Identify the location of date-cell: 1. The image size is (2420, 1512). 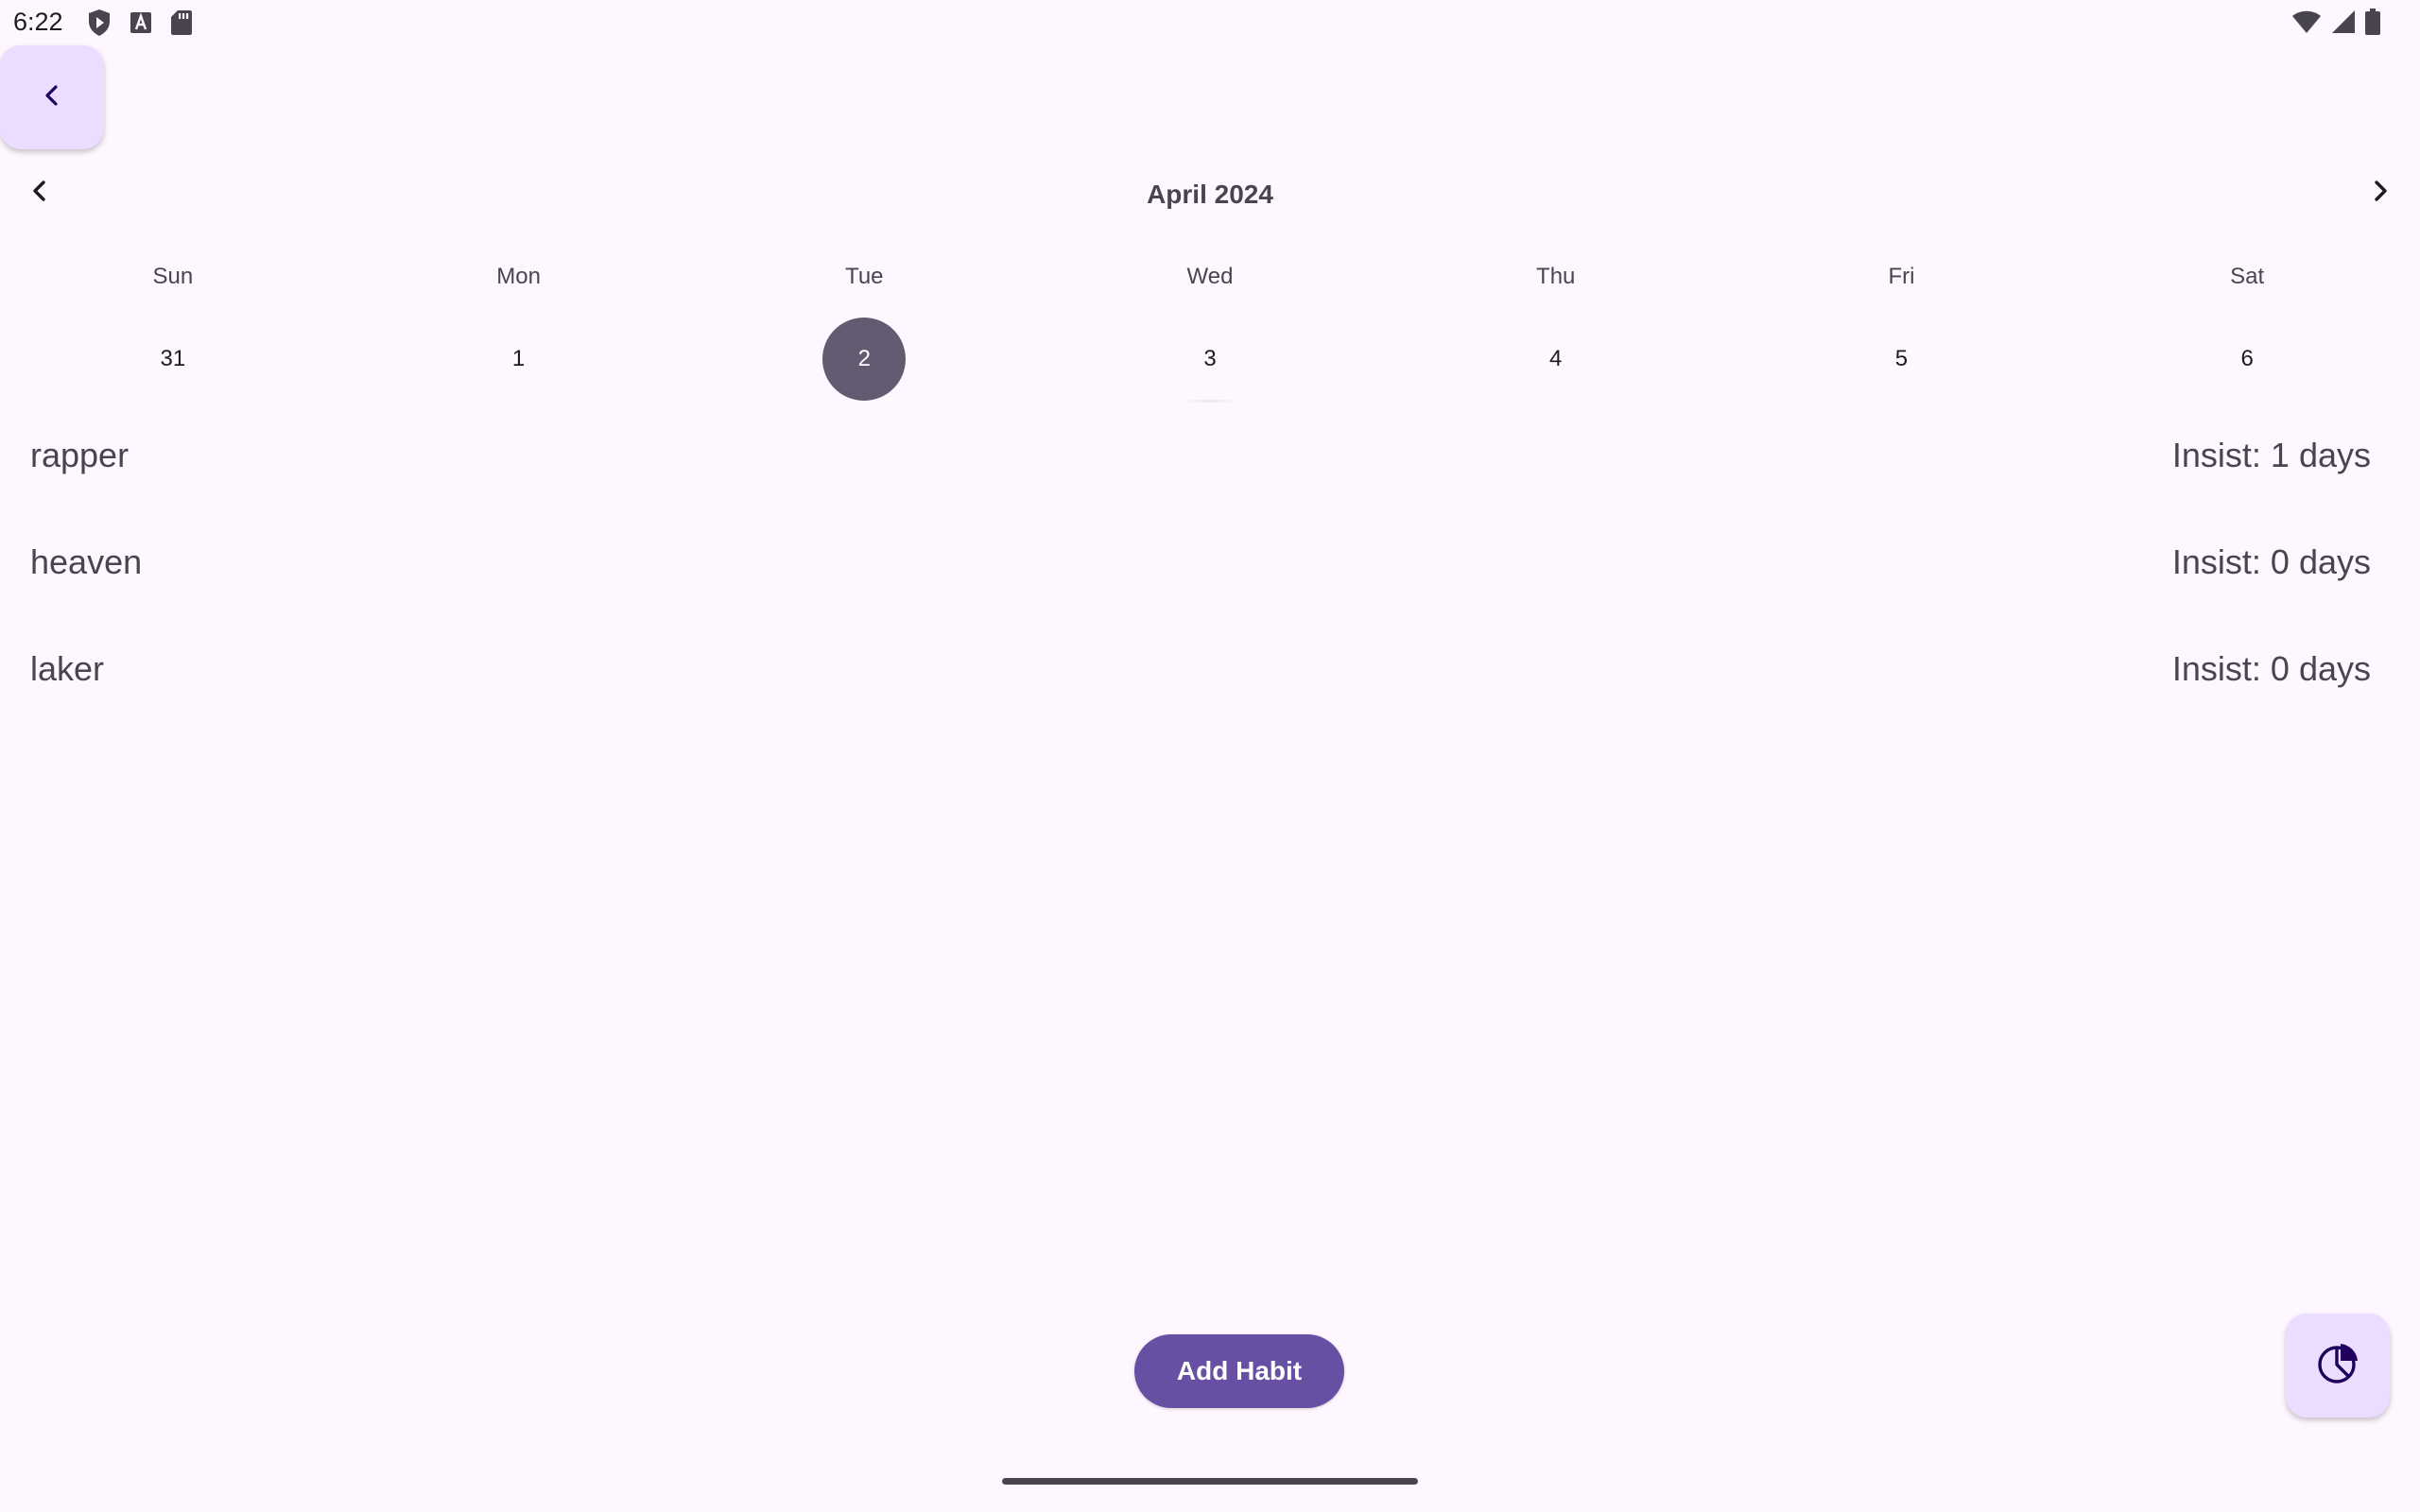
(519, 359).